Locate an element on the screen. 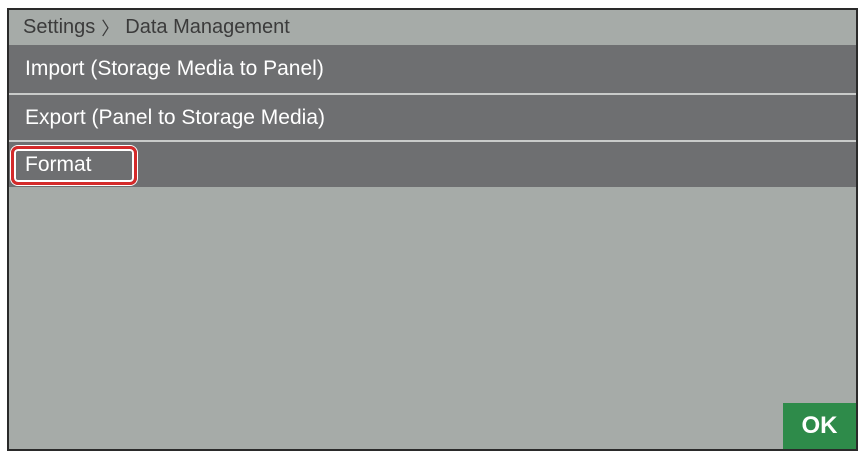 This screenshot has width=866, height=455. menu-item-import: Import (Storage Media to Panel) is located at coordinates (432, 69).